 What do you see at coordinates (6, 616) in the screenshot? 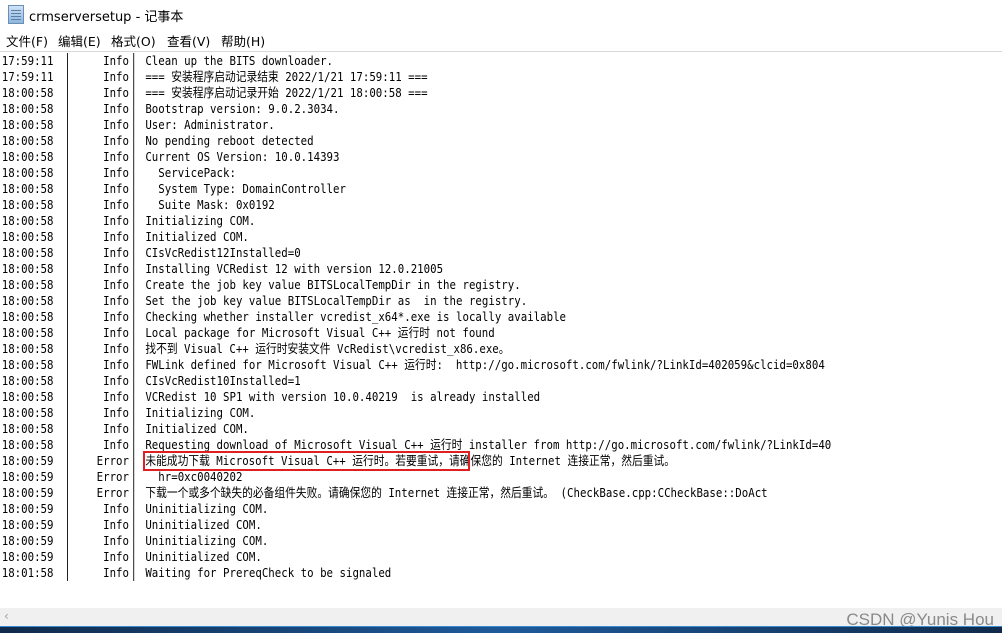
I see `scroll-left-arrow-icon: ‹` at bounding box center [6, 616].